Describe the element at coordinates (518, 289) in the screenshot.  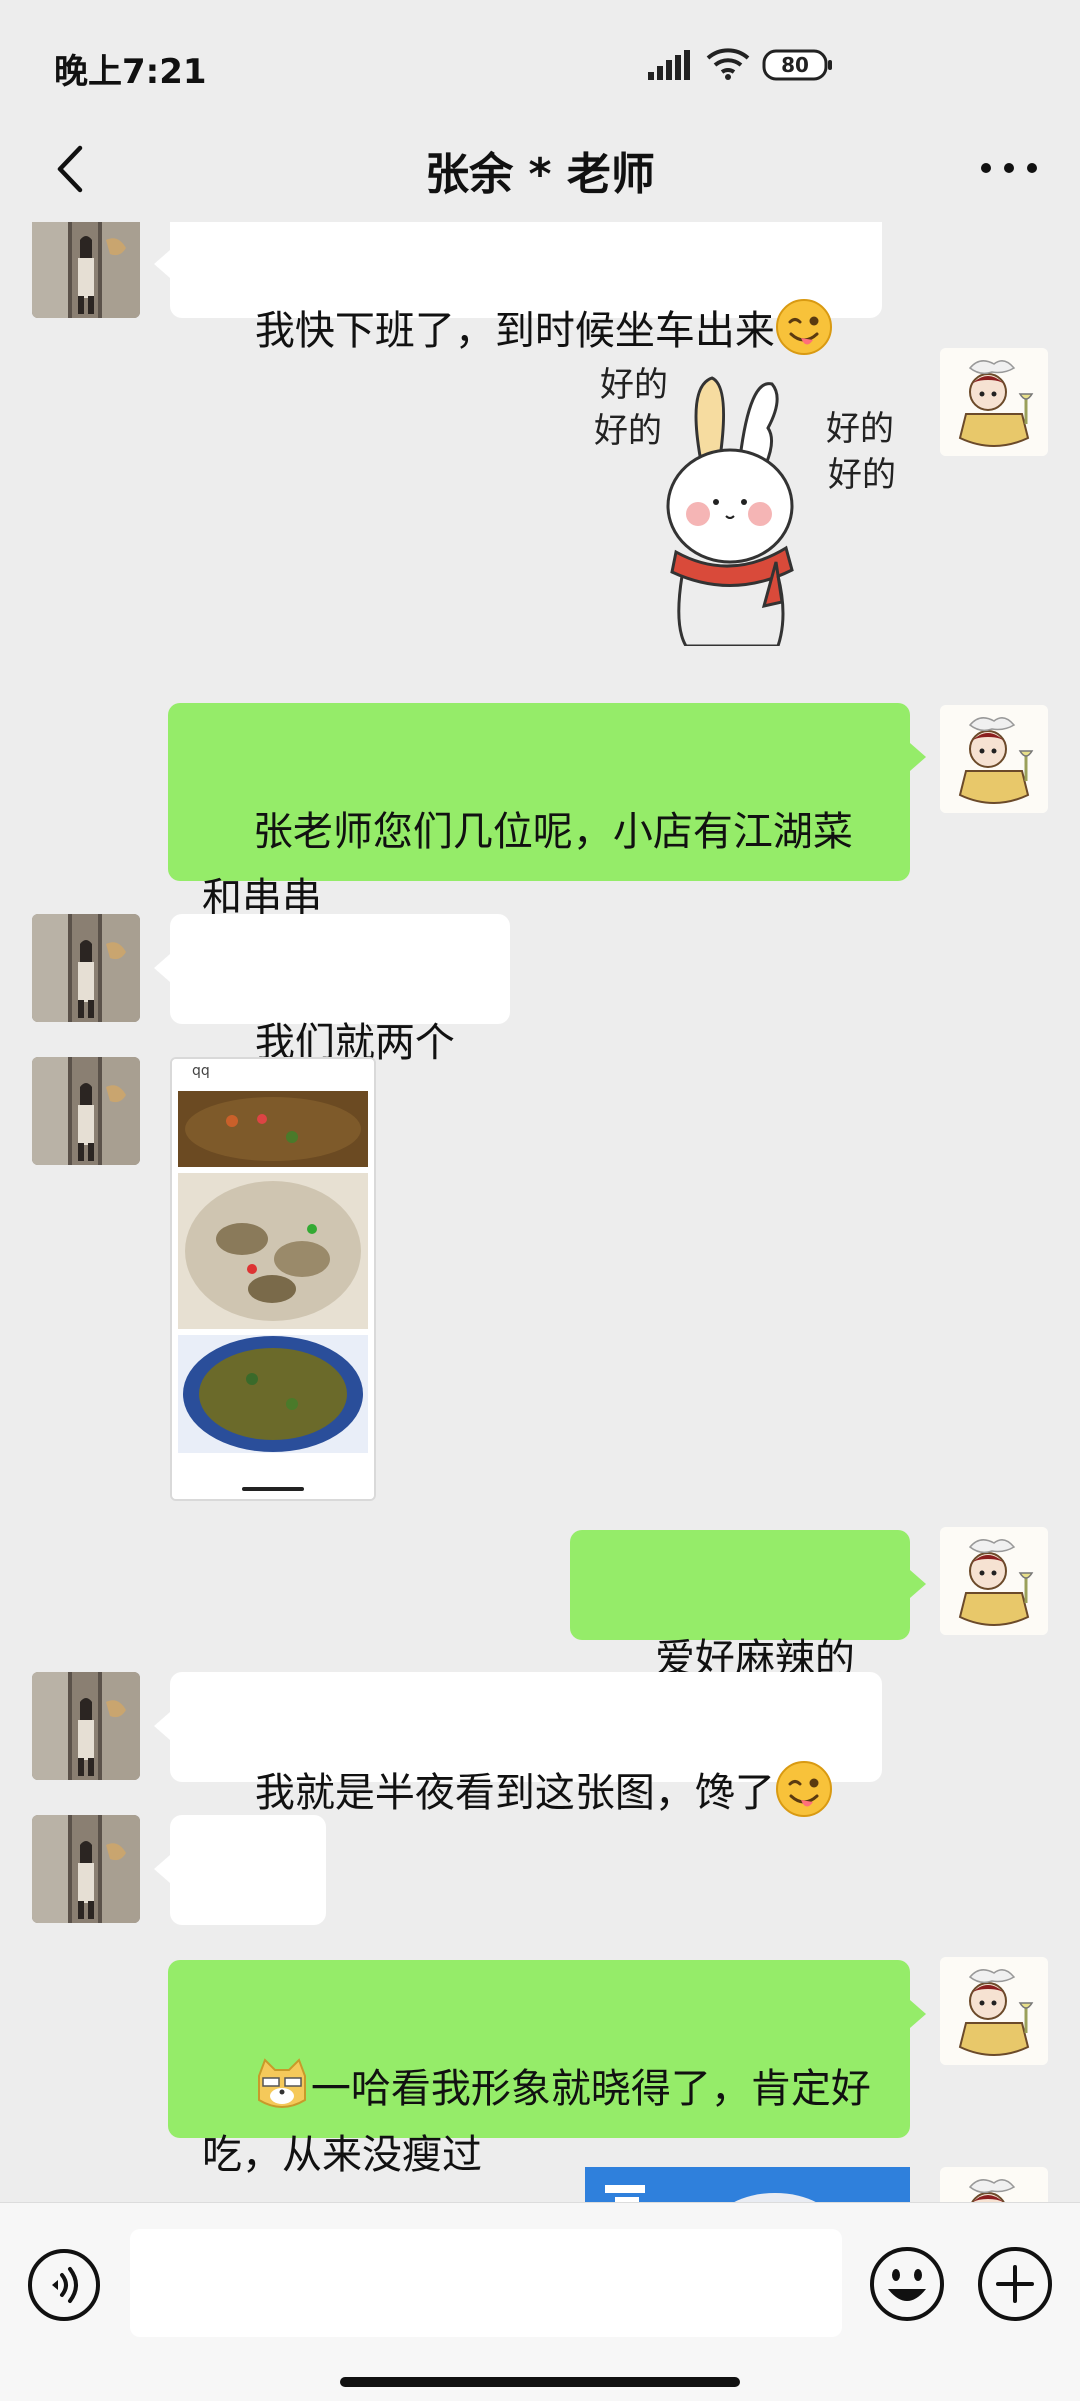
I see `message-bubble-incoming: 我快下班了，到时候坐车出来` at that location.